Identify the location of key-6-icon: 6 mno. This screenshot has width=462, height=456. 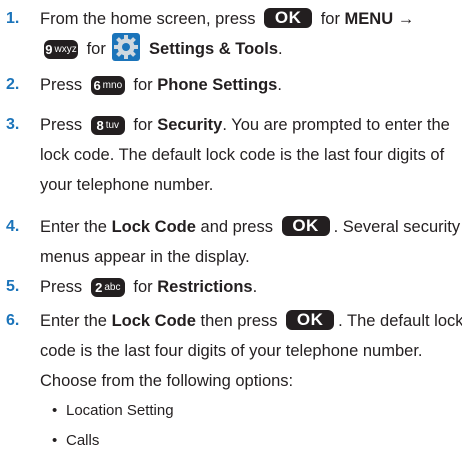
(107, 86).